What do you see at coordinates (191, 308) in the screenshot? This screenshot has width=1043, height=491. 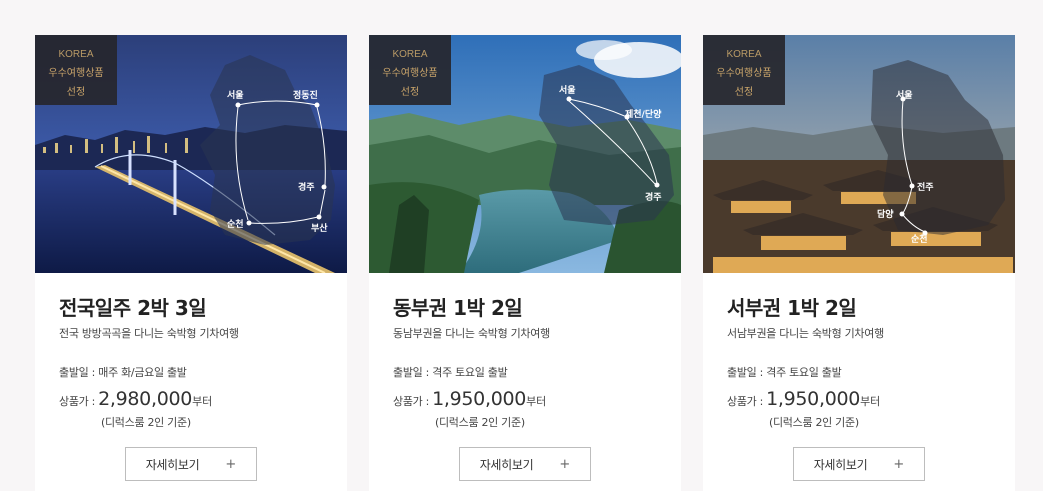 I see `tour-title: 전국일주 2박 3일` at bounding box center [191, 308].